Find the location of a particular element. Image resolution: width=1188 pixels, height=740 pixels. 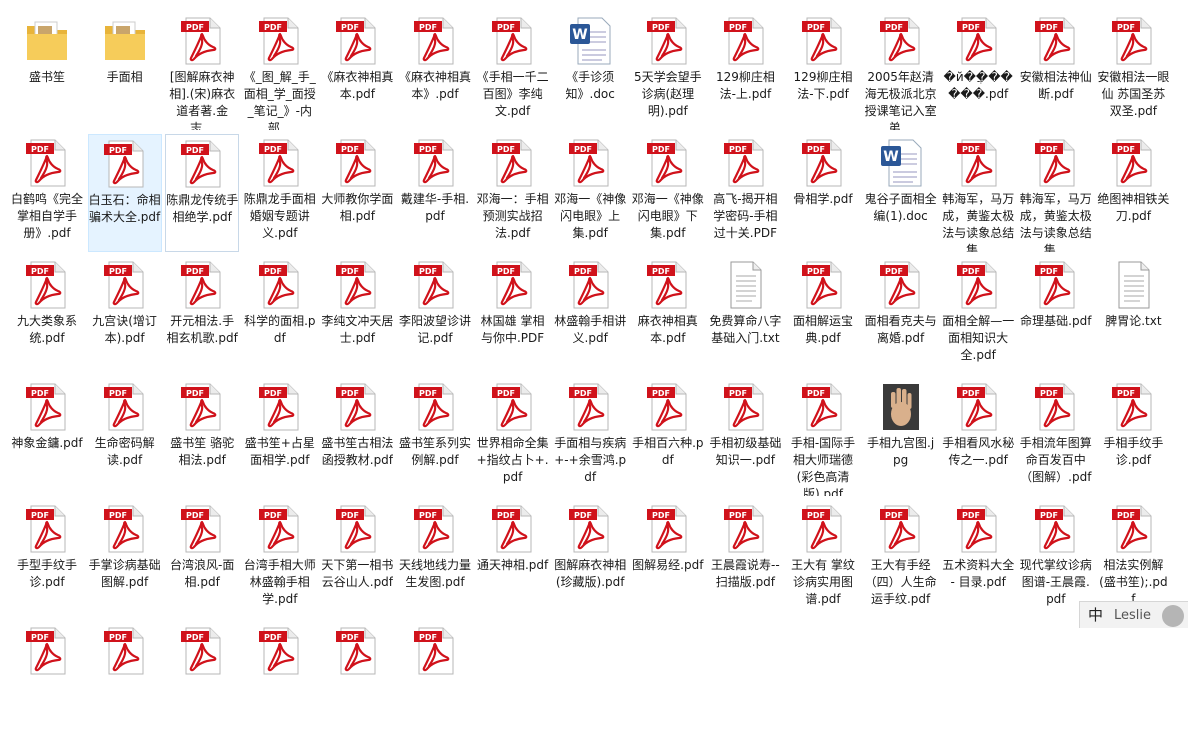

file-item: PDF 王大有手经（四）人生命运手纹.pdf is located at coordinates (901, 559).